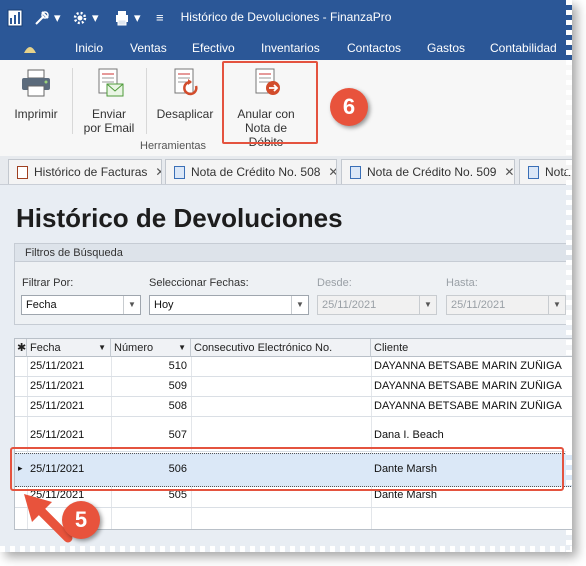 Image resolution: width=586 pixels, height=566 pixels. What do you see at coordinates (334, 283) in the screenshot?
I see `from-date-label: Desde:` at bounding box center [334, 283].